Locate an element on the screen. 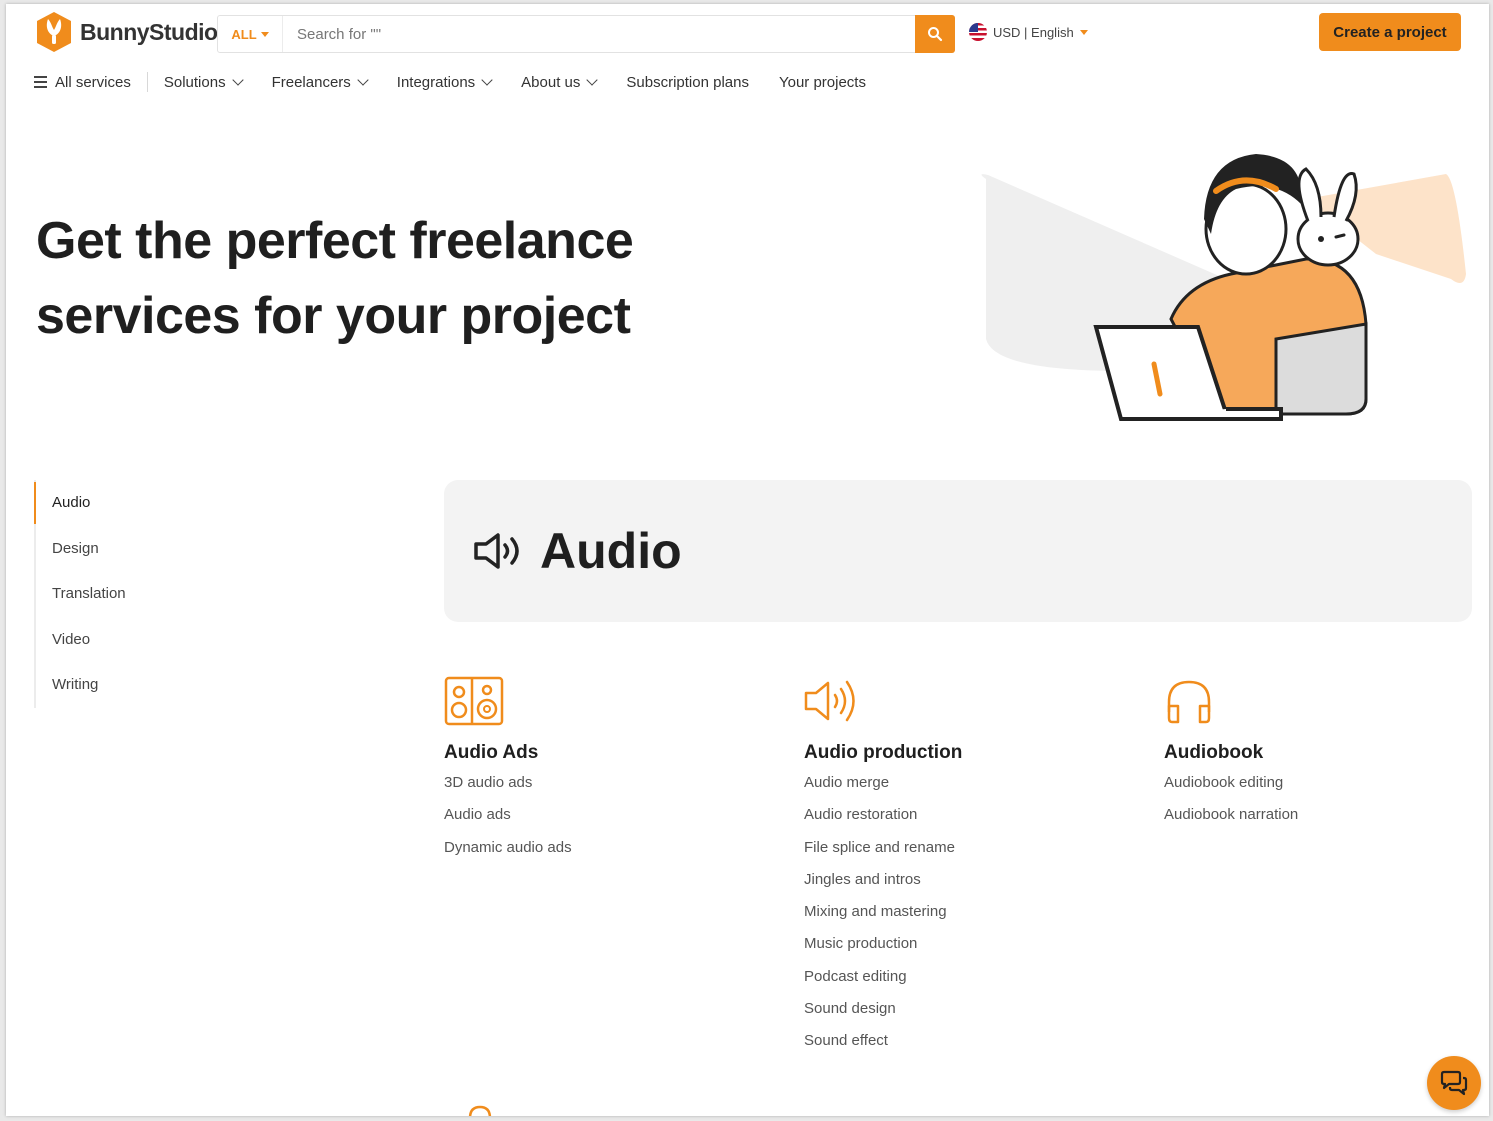 The image size is (1493, 1121). nav-integrations: Integrations is located at coordinates (444, 82).